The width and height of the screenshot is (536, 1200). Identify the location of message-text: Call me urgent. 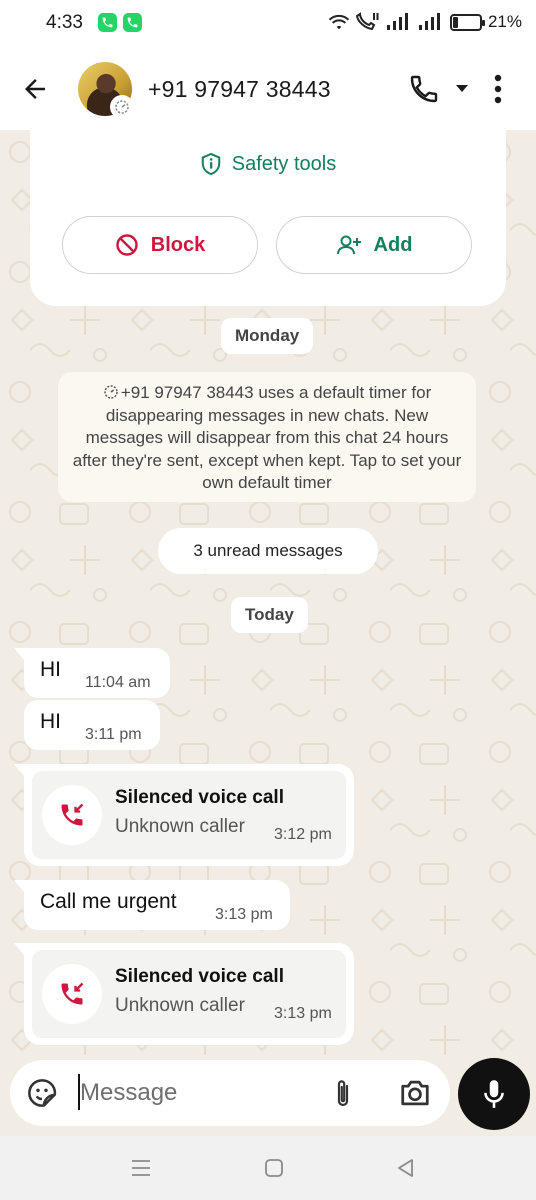
(108, 901).